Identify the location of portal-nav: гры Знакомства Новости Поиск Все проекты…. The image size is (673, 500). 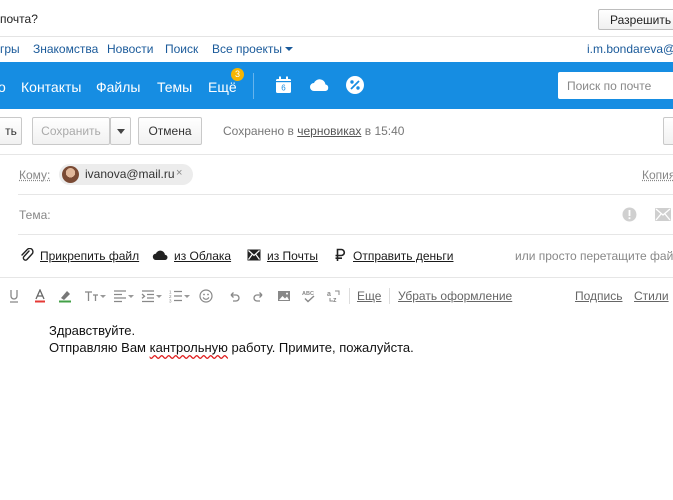
(336, 49).